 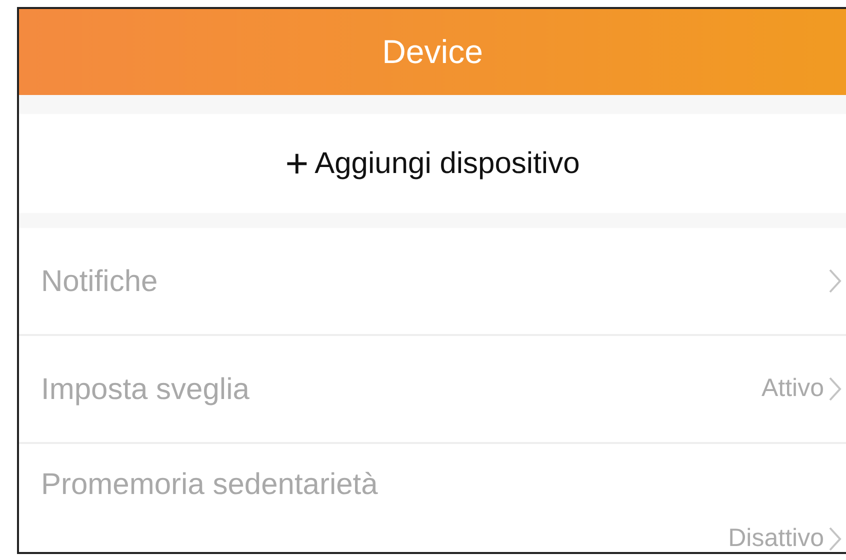 What do you see at coordinates (145, 390) in the screenshot?
I see `row-label: Imposta sveglia` at bounding box center [145, 390].